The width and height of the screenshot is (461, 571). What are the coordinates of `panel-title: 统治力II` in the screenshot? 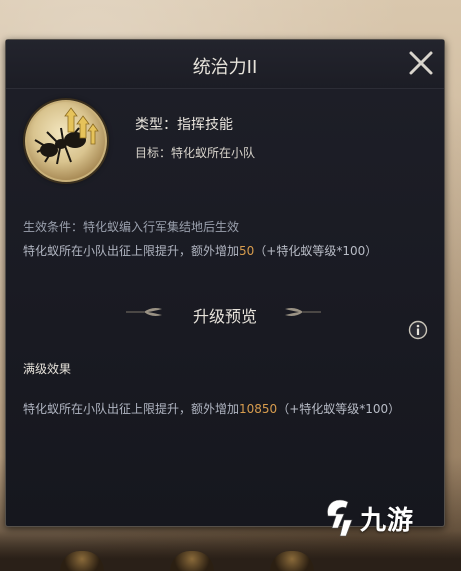 It's located at (225, 67).